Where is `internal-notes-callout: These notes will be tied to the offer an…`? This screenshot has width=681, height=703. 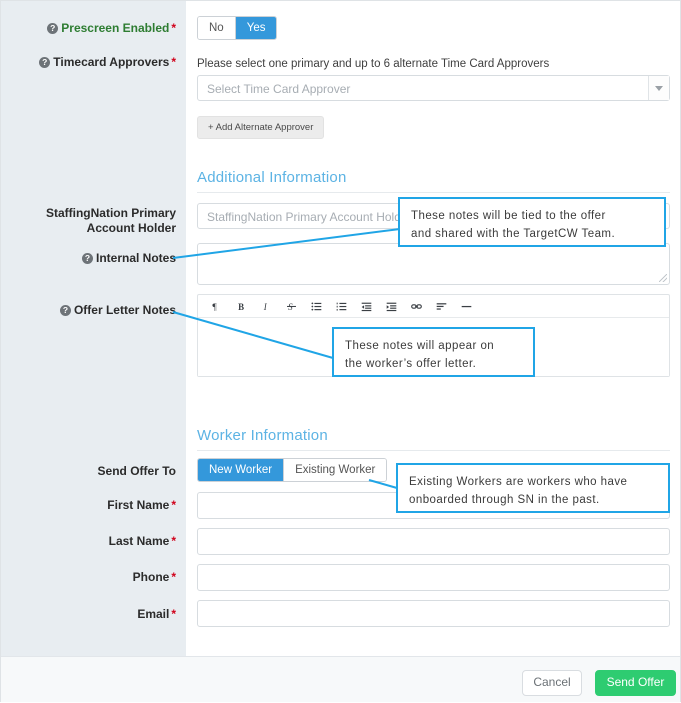 internal-notes-callout: These notes will be tied to the offer an… is located at coordinates (532, 222).